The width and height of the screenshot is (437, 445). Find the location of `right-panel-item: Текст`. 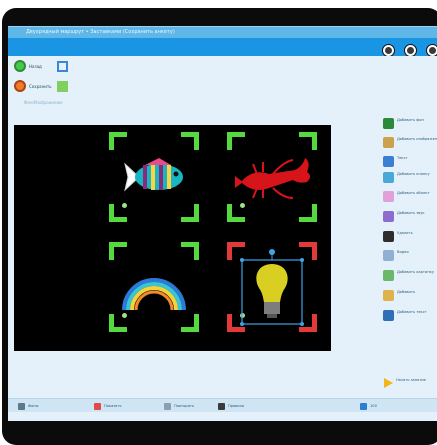

right-panel-item: Текст is located at coordinates (410, 164).